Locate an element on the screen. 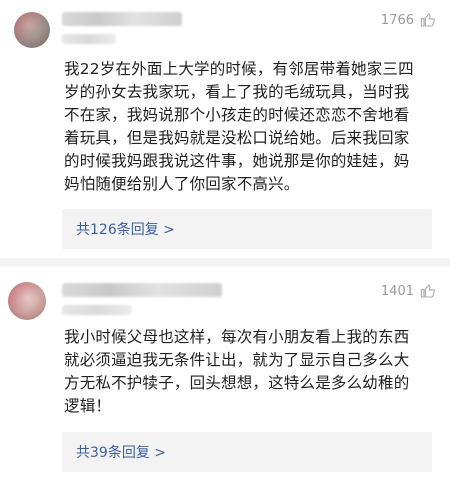  avatar is located at coordinates (27, 301).